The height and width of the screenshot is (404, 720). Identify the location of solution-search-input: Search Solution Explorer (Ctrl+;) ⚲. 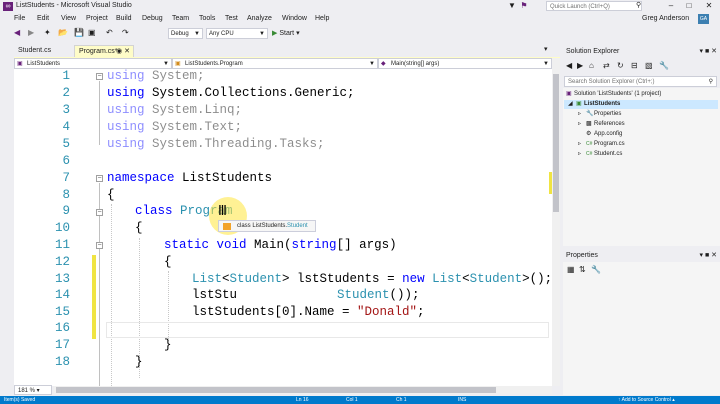
(640, 81).